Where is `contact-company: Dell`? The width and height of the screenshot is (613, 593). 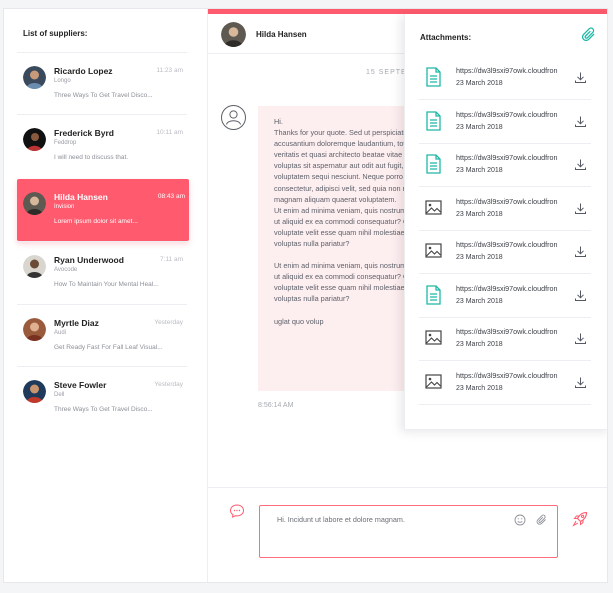 contact-company: Dell is located at coordinates (59, 395).